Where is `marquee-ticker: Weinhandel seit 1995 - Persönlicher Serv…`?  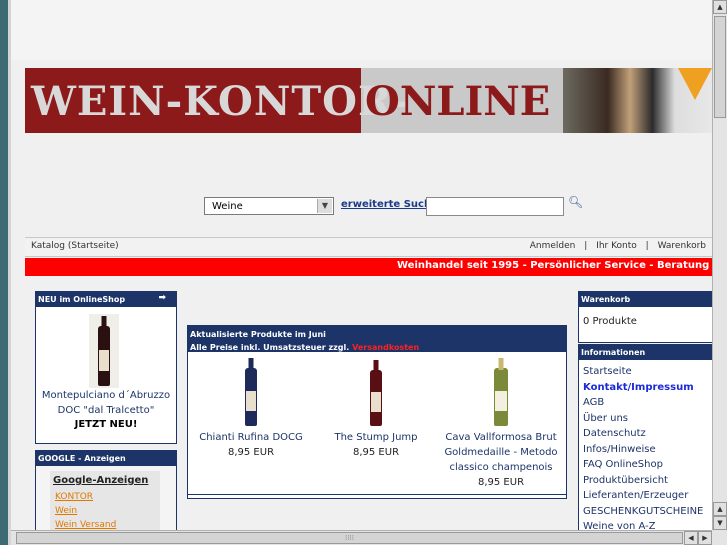
marquee-ticker: Weinhandel seit 1995 - Persönlicher Serv… is located at coordinates (368, 267).